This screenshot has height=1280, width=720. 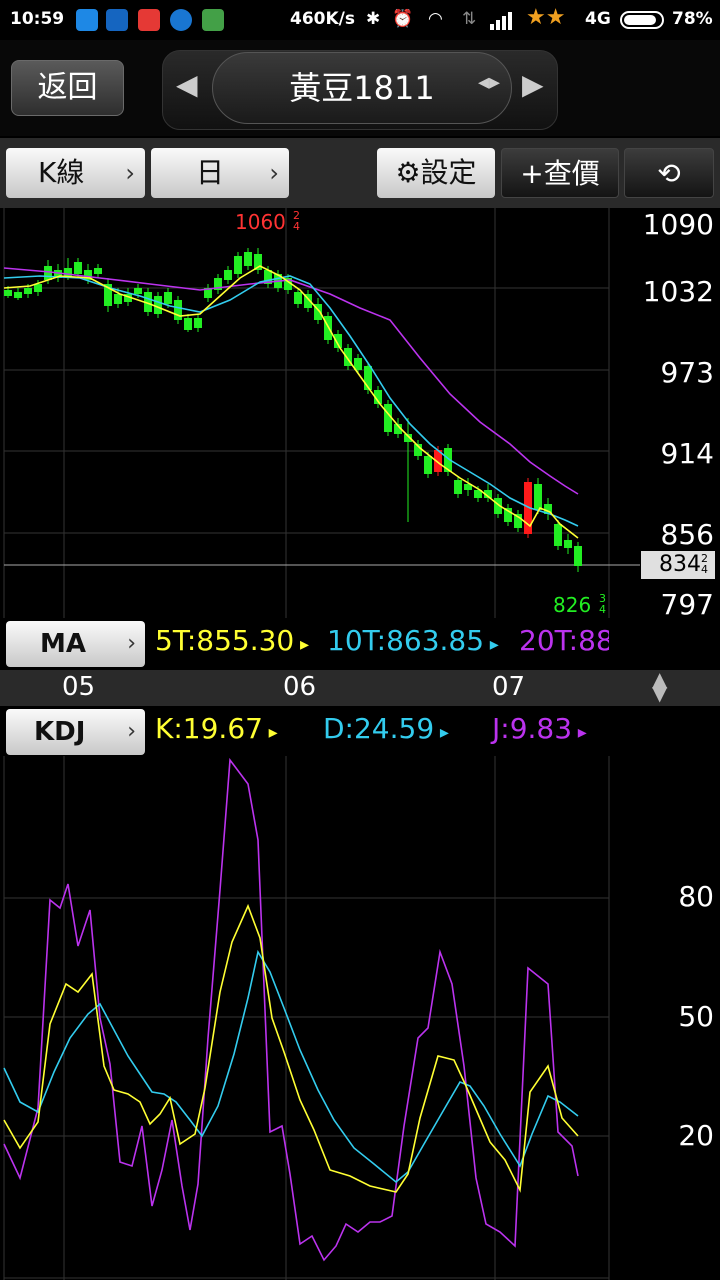 What do you see at coordinates (435, 19) in the screenshot?
I see `wifi-icon: ◠` at bounding box center [435, 19].